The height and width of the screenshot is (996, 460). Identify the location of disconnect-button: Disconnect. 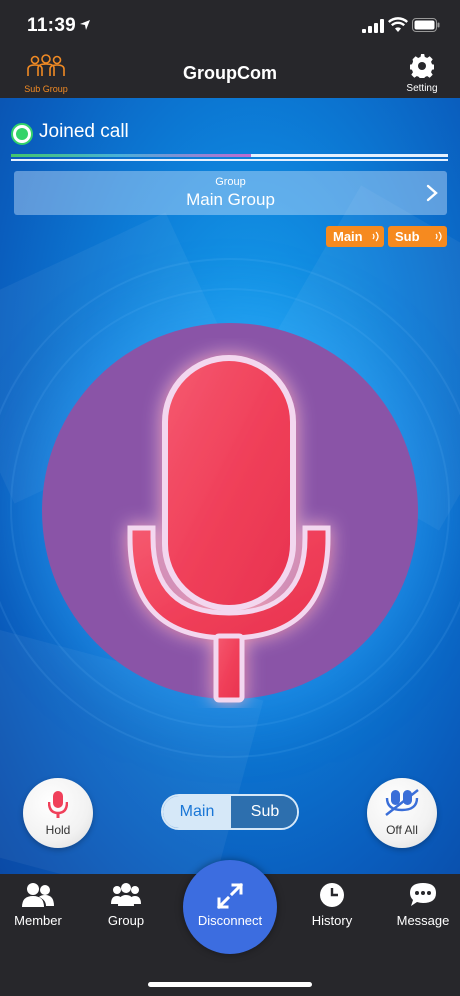
(230, 907).